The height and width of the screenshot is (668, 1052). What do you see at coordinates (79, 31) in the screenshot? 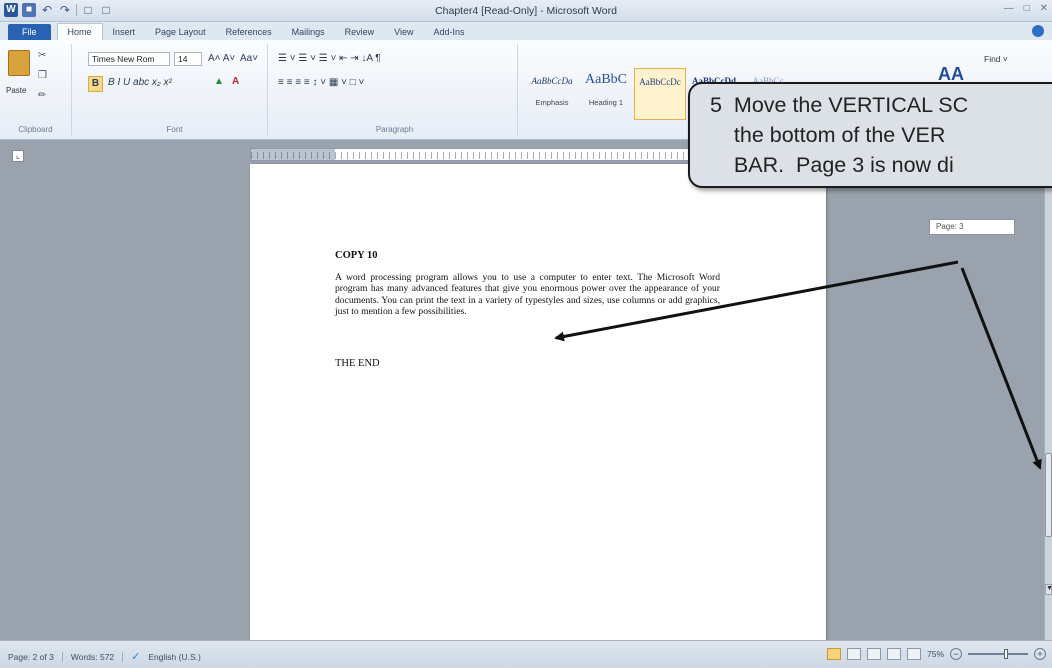
I see `tab-home: Home` at bounding box center [79, 31].